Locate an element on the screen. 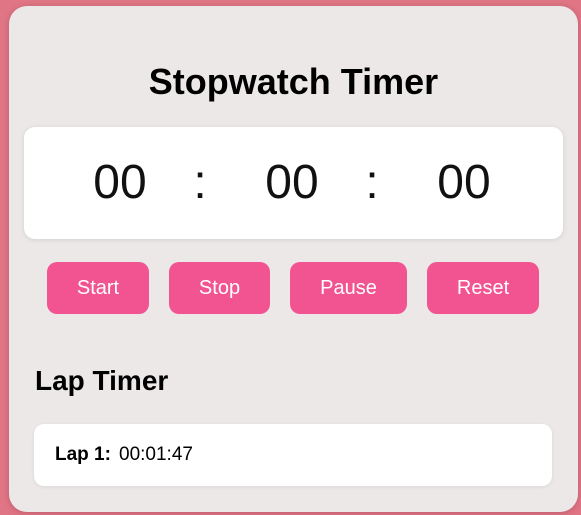 The image size is (581, 515). hours-display: 00 is located at coordinates (120, 182).